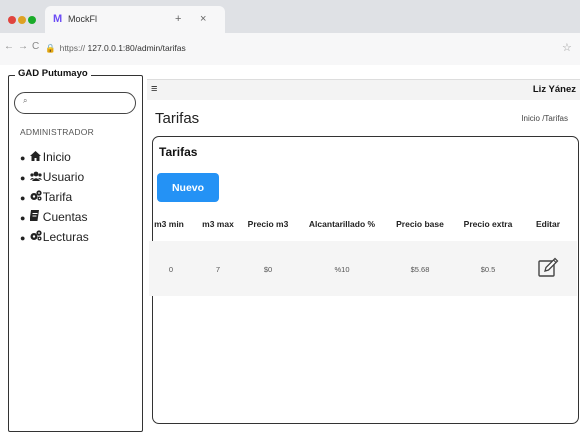 The height and width of the screenshot is (437, 580). What do you see at coordinates (57, 197) in the screenshot?
I see `sidebar-item-label: Tarifa` at bounding box center [57, 197].